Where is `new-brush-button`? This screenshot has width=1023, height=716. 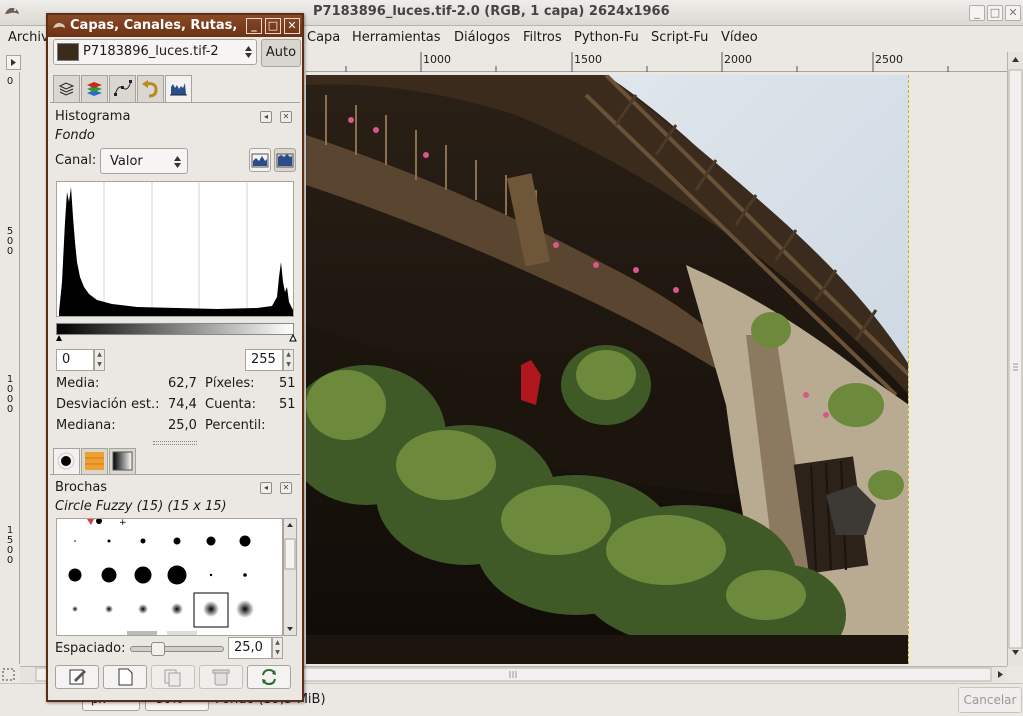 new-brush-button is located at coordinates (125, 677).